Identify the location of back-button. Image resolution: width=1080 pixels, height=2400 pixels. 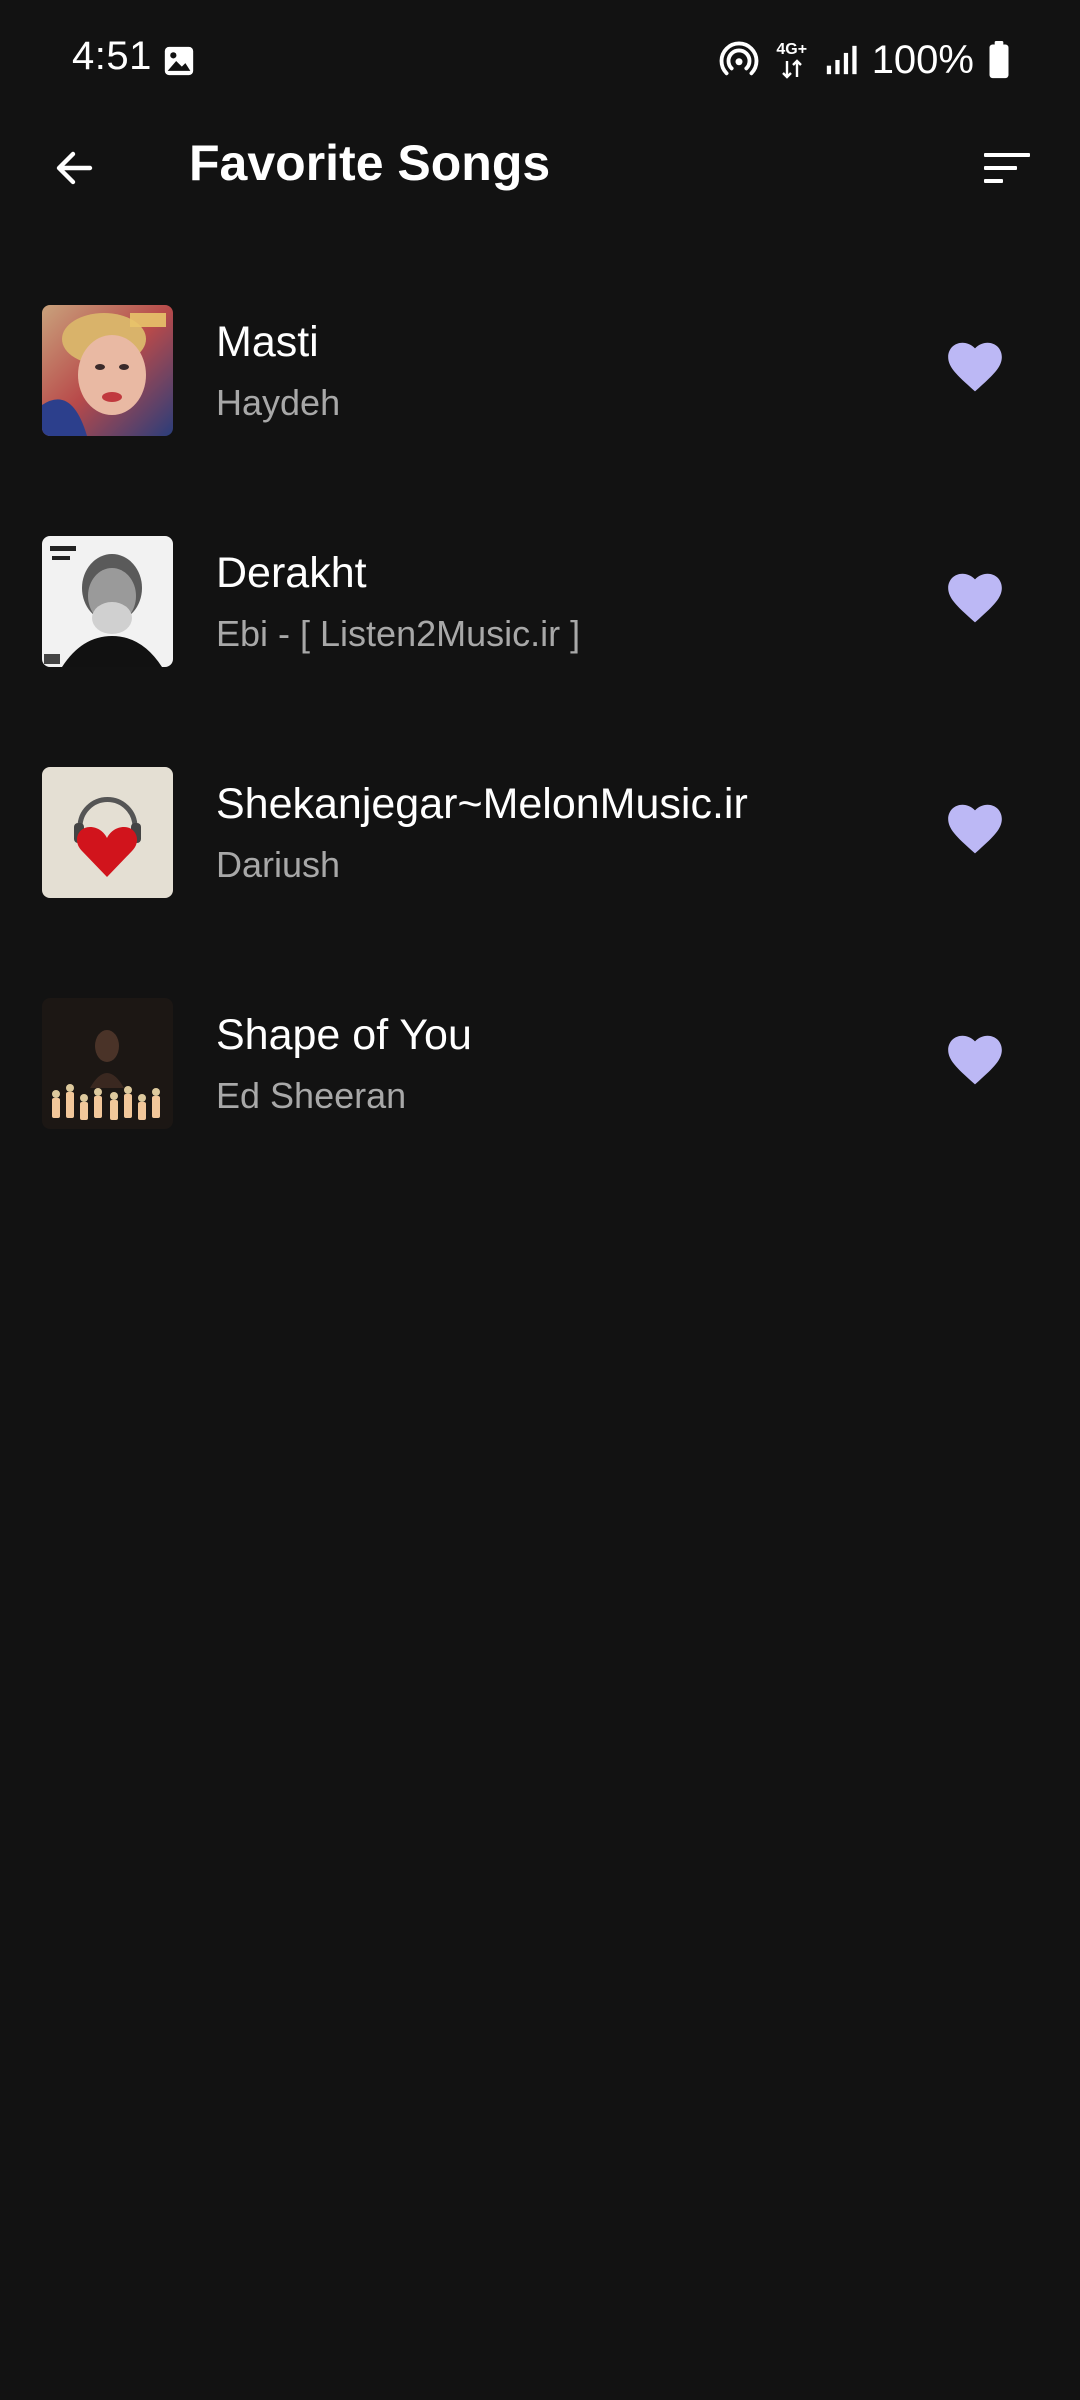
(74, 168).